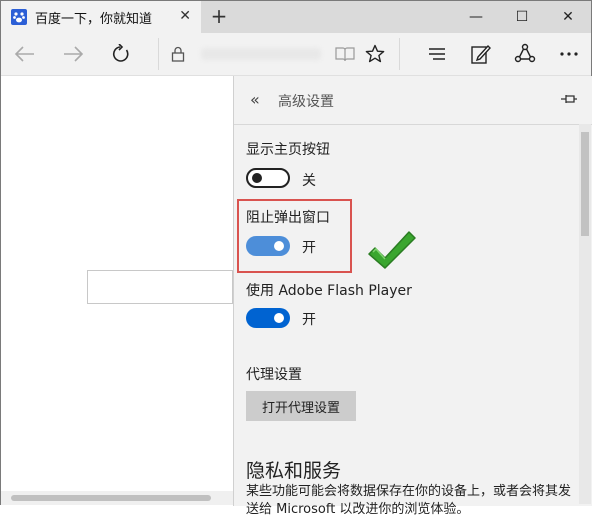 The image size is (592, 519). I want to click on back-chevron-icon: «, so click(255, 99).